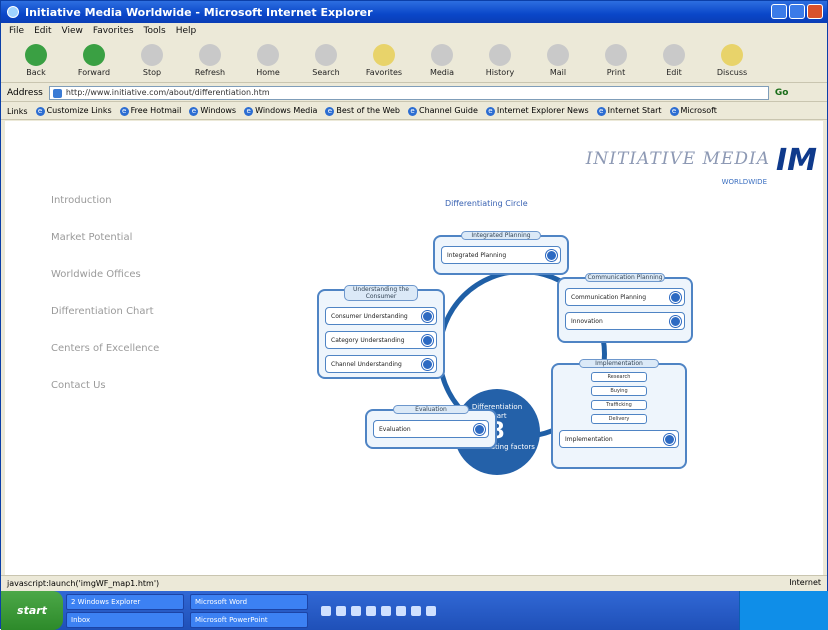 This screenshot has height=630, width=828. I want to click on nav-worldwide-offices: Worldwide Offices, so click(105, 274).